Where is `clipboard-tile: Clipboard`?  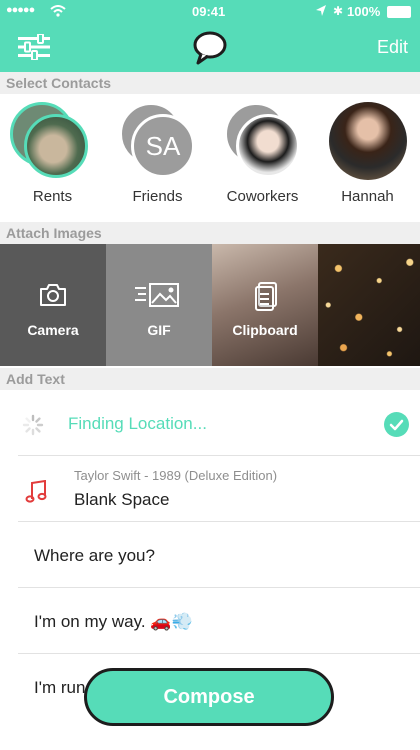 clipboard-tile: Clipboard is located at coordinates (265, 305).